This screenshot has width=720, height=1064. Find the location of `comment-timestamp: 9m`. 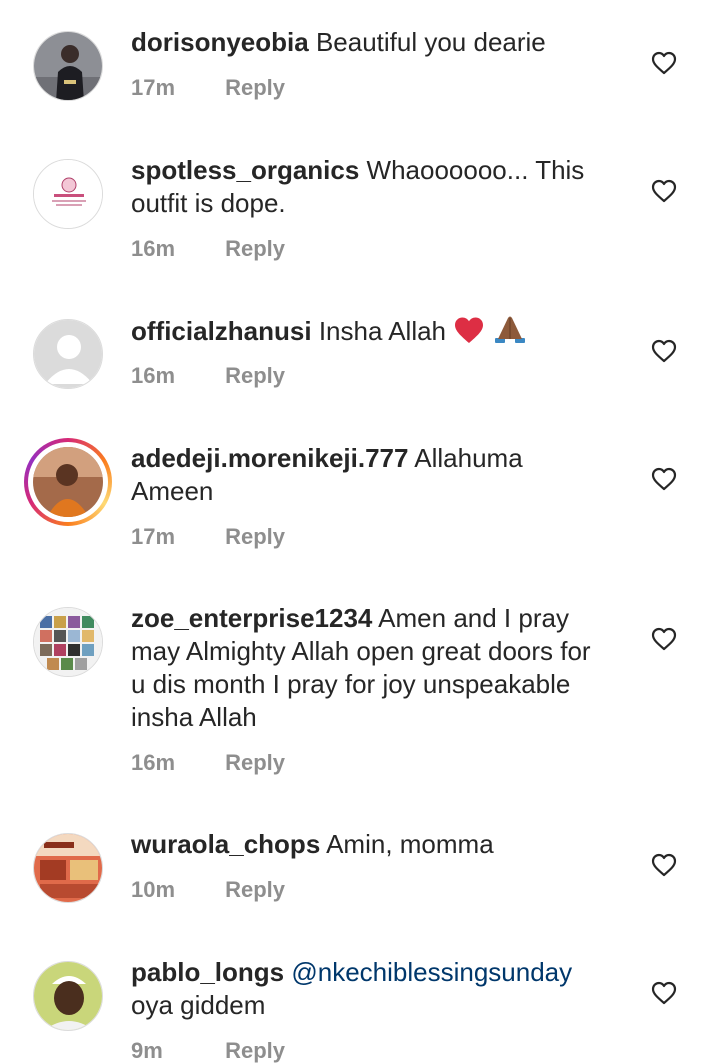

comment-timestamp: 9m is located at coordinates (147, 1050).